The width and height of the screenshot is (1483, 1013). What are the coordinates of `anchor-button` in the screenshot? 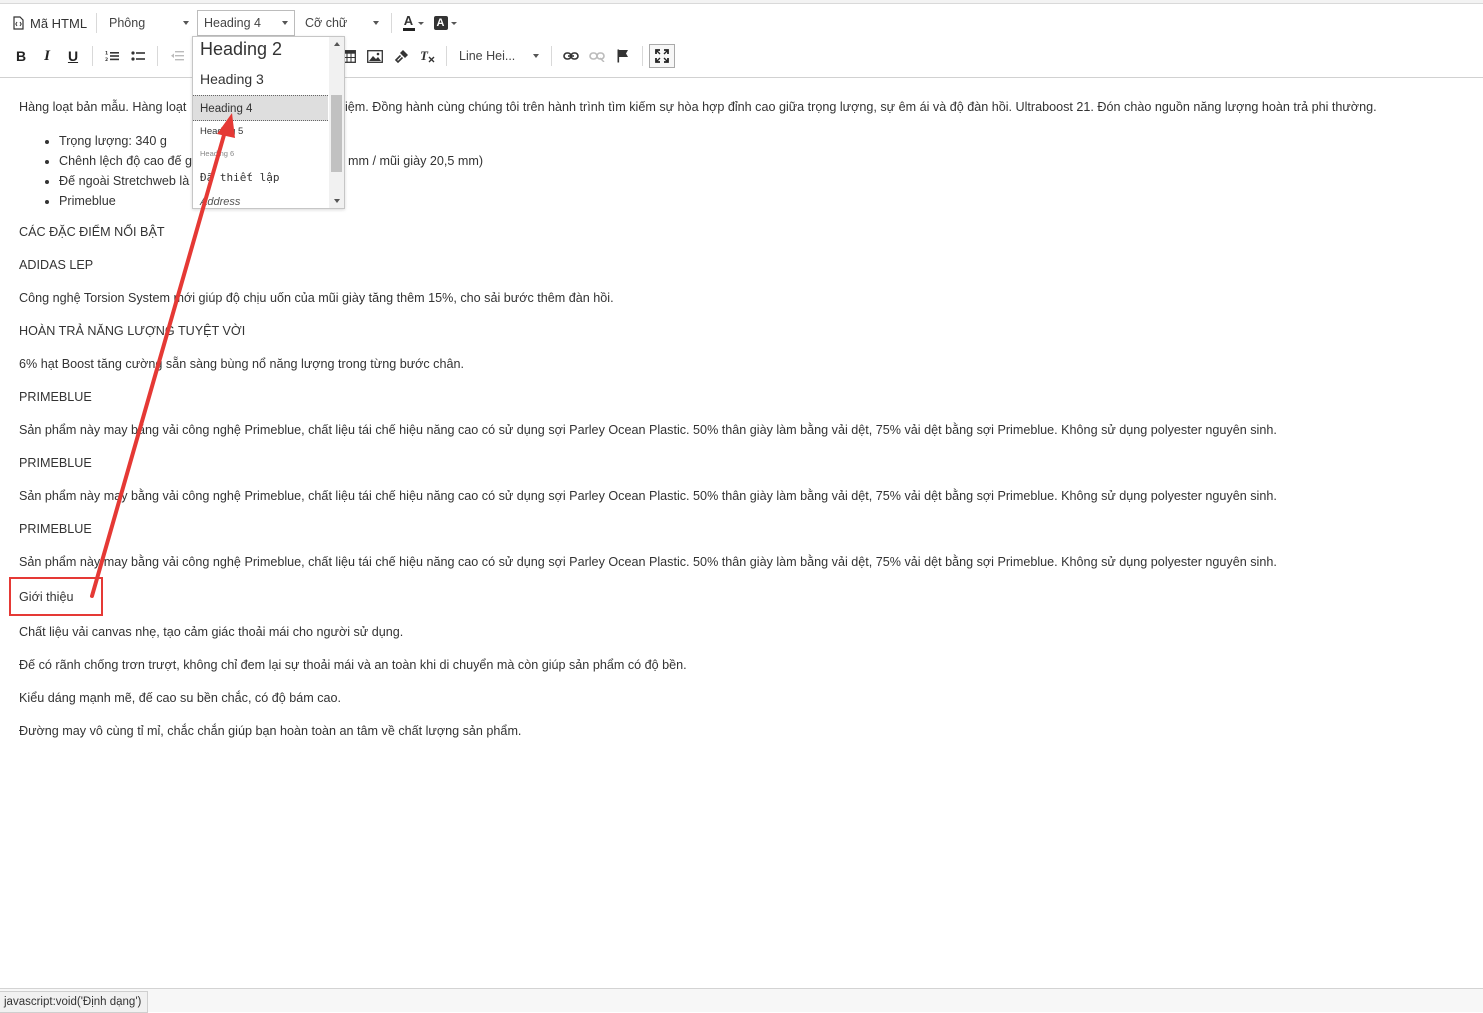 It's located at (623, 56).